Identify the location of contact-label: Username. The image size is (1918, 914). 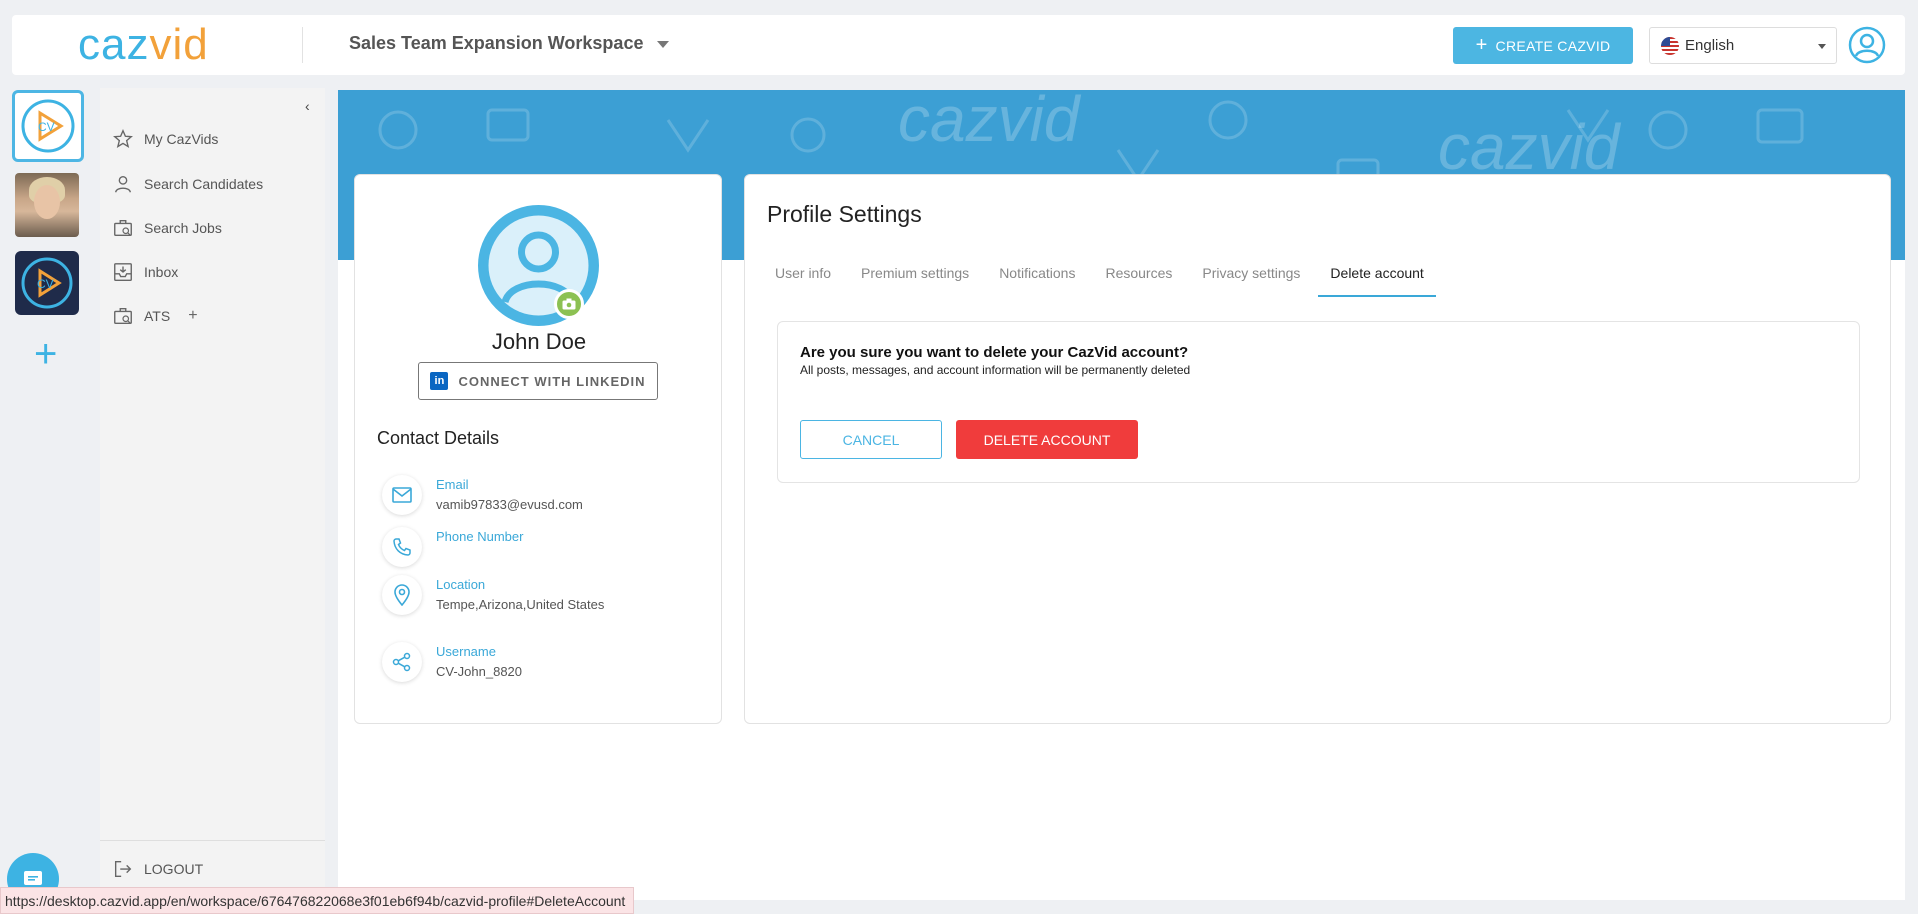
(466, 651).